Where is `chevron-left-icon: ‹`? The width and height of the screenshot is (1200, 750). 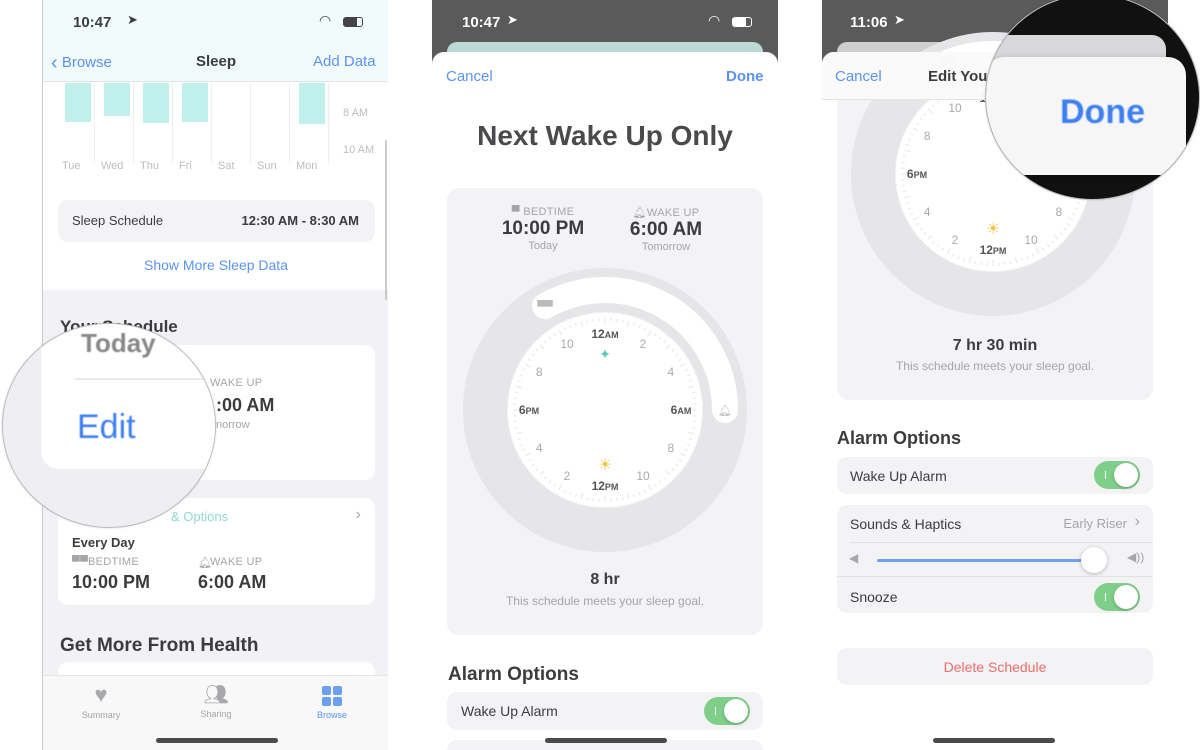 chevron-left-icon: ‹ is located at coordinates (54, 63).